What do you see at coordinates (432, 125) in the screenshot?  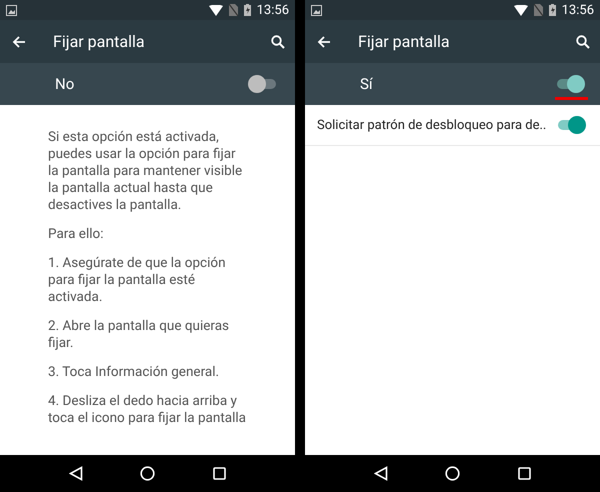 I see `setting-label: Solicitar patrón de desbloqueo para de..` at bounding box center [432, 125].